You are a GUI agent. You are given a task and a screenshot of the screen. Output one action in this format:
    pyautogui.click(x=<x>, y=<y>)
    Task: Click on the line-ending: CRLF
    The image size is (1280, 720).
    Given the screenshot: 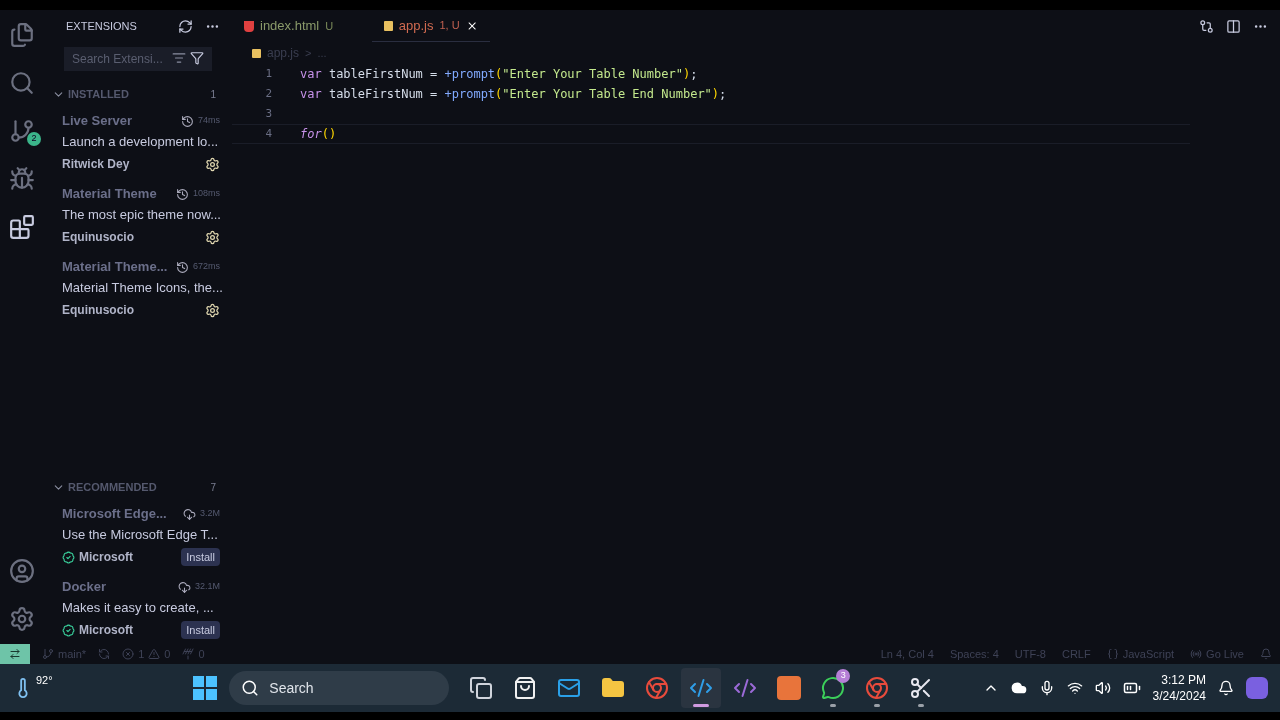 What is the action you would take?
    pyautogui.click(x=1076, y=654)
    